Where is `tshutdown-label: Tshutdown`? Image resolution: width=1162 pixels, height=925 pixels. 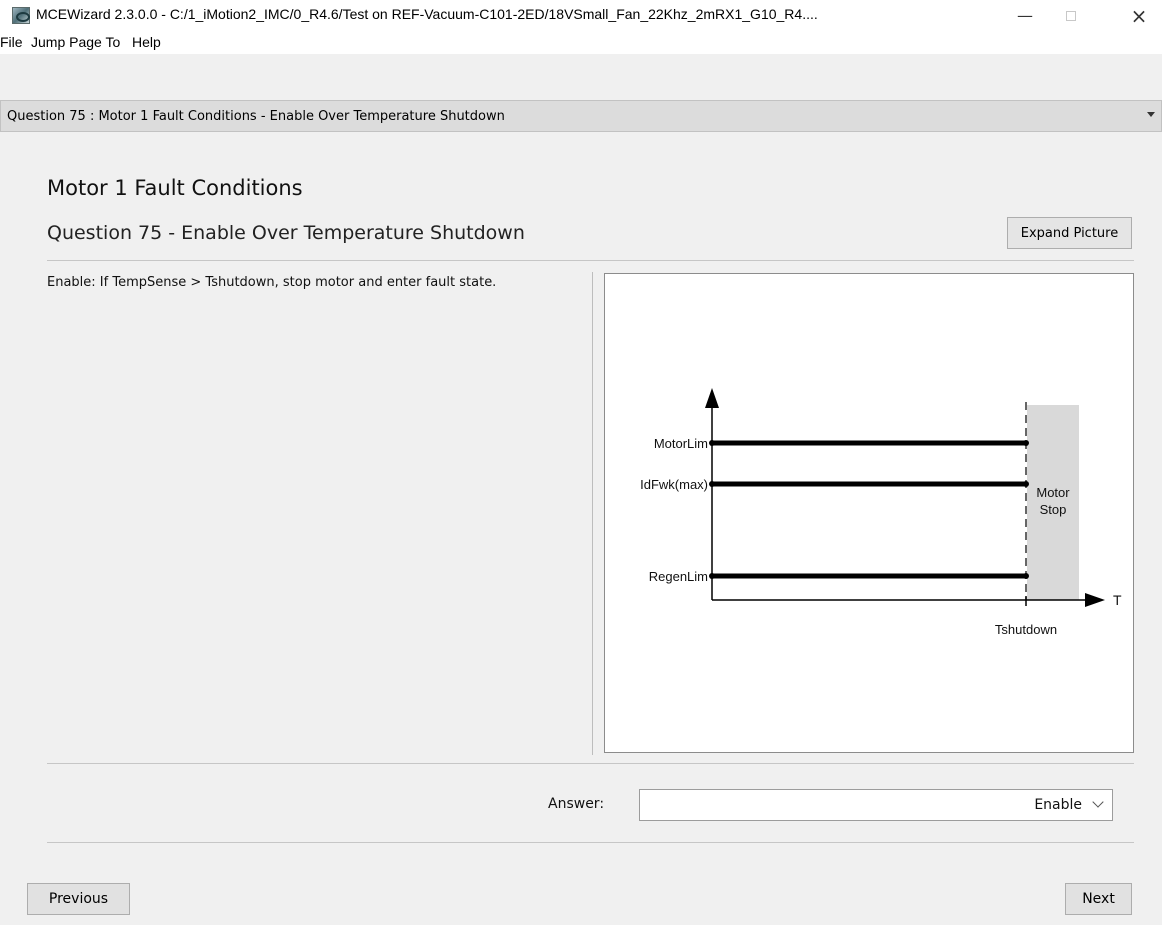 tshutdown-label: Tshutdown is located at coordinates (1026, 629).